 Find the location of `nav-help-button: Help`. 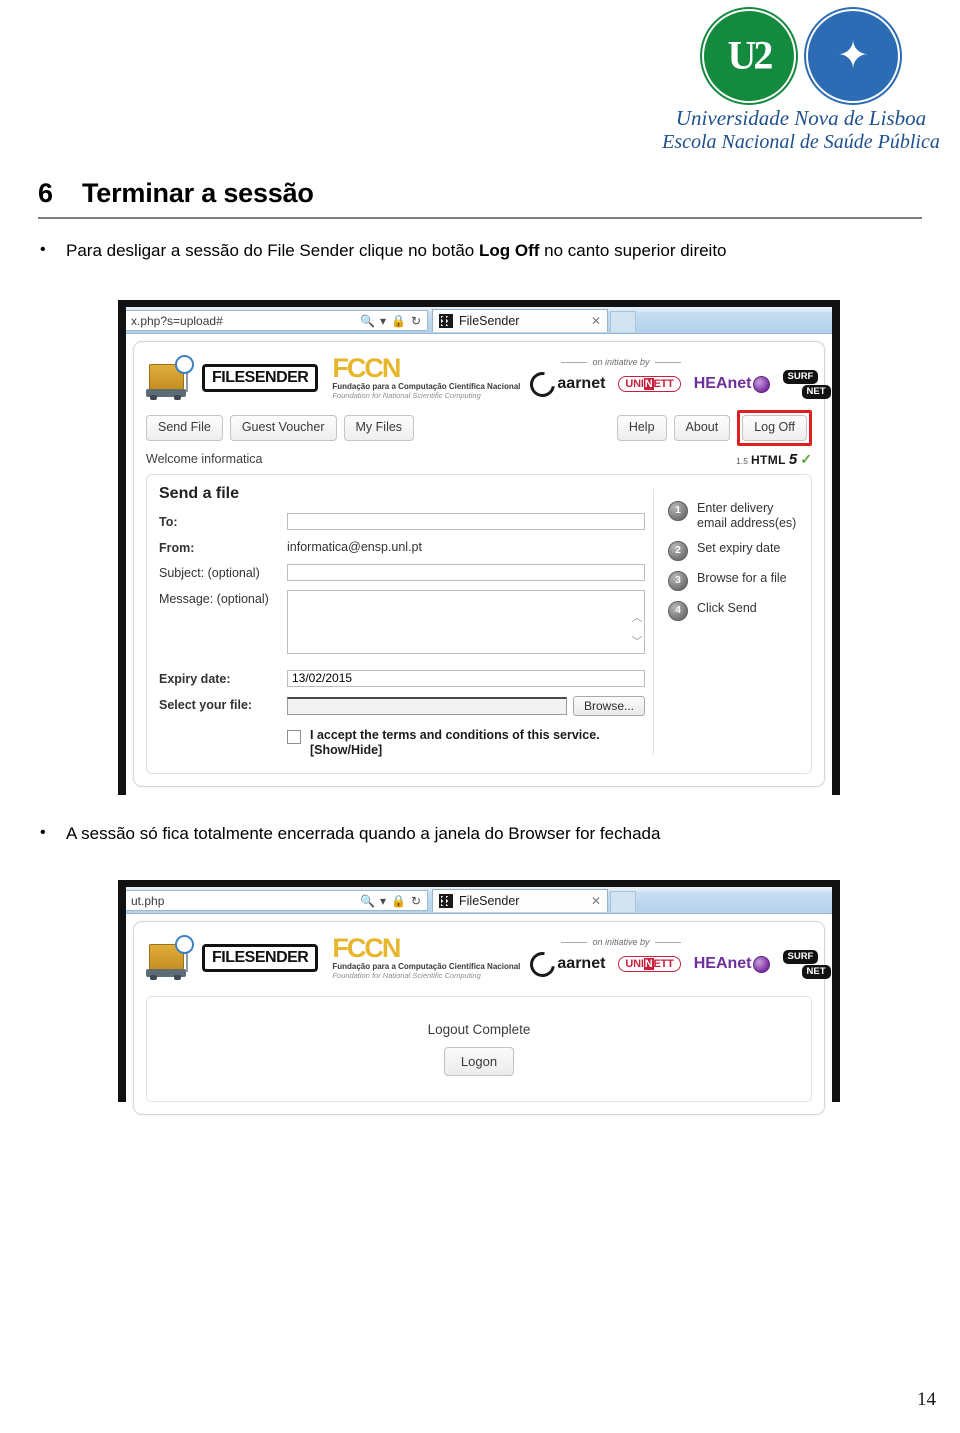

nav-help-button: Help is located at coordinates (641, 428).